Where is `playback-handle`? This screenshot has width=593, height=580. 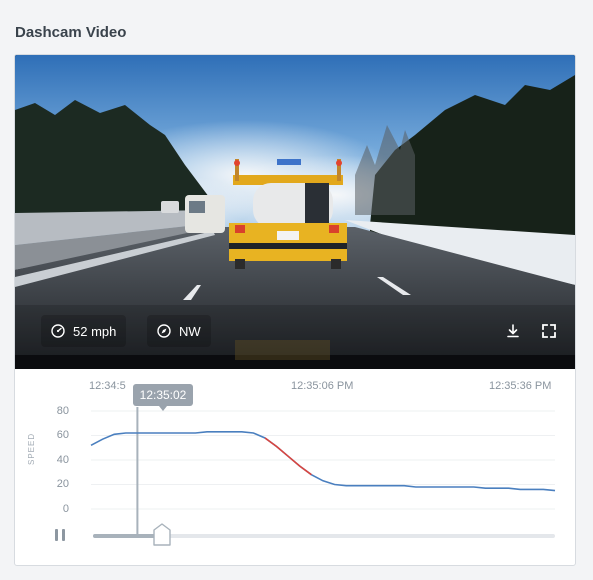
playback-handle is located at coordinates (162, 535).